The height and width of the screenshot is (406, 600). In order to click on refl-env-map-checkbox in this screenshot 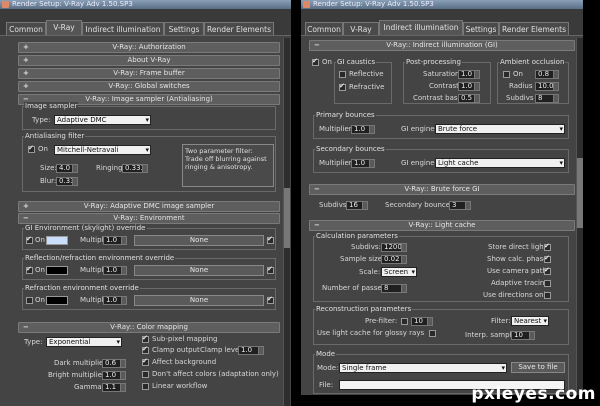, I will do `click(270, 269)`.